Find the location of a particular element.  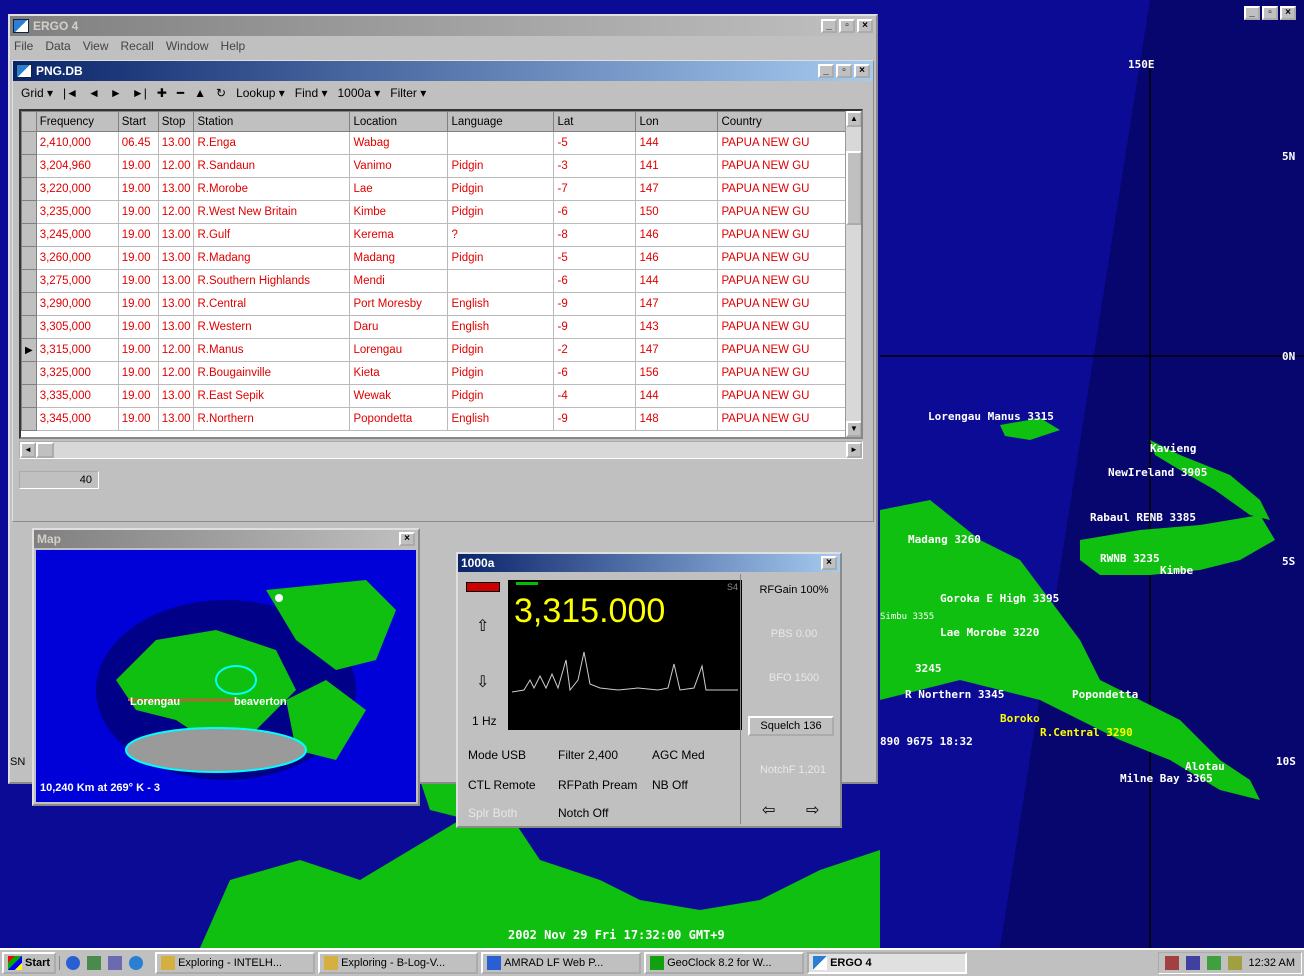

column-header: Frequency is located at coordinates (77, 121).